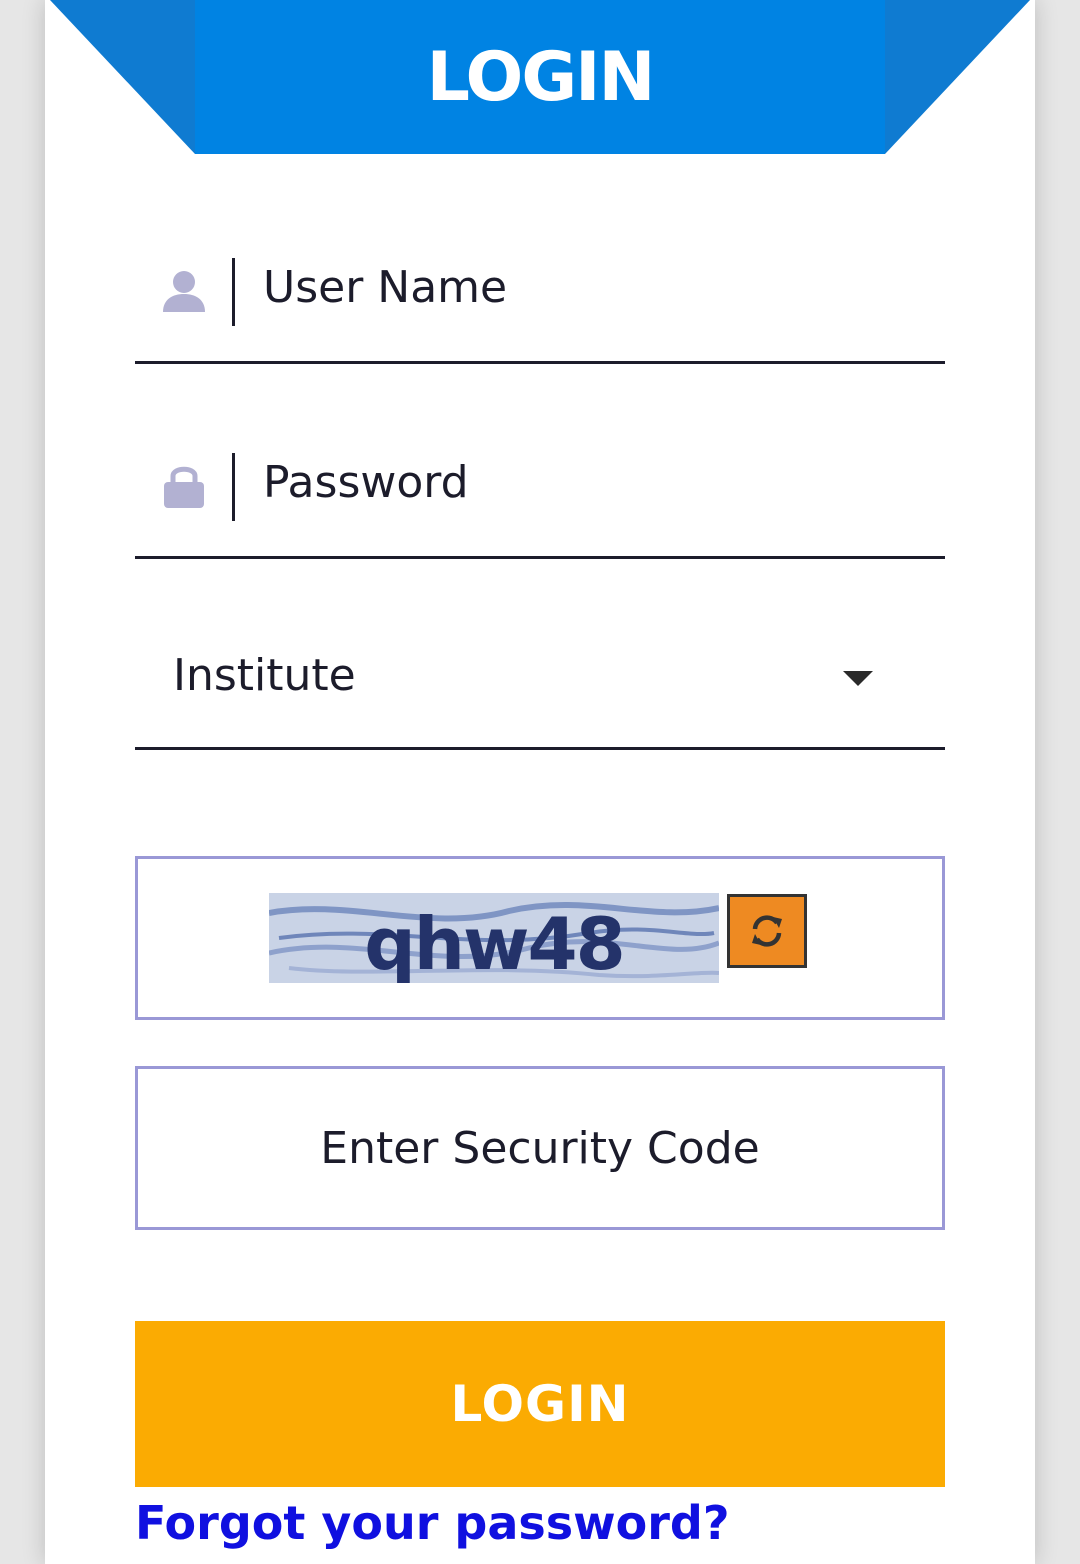  I want to click on page-title: LOGIN, so click(541, 77).